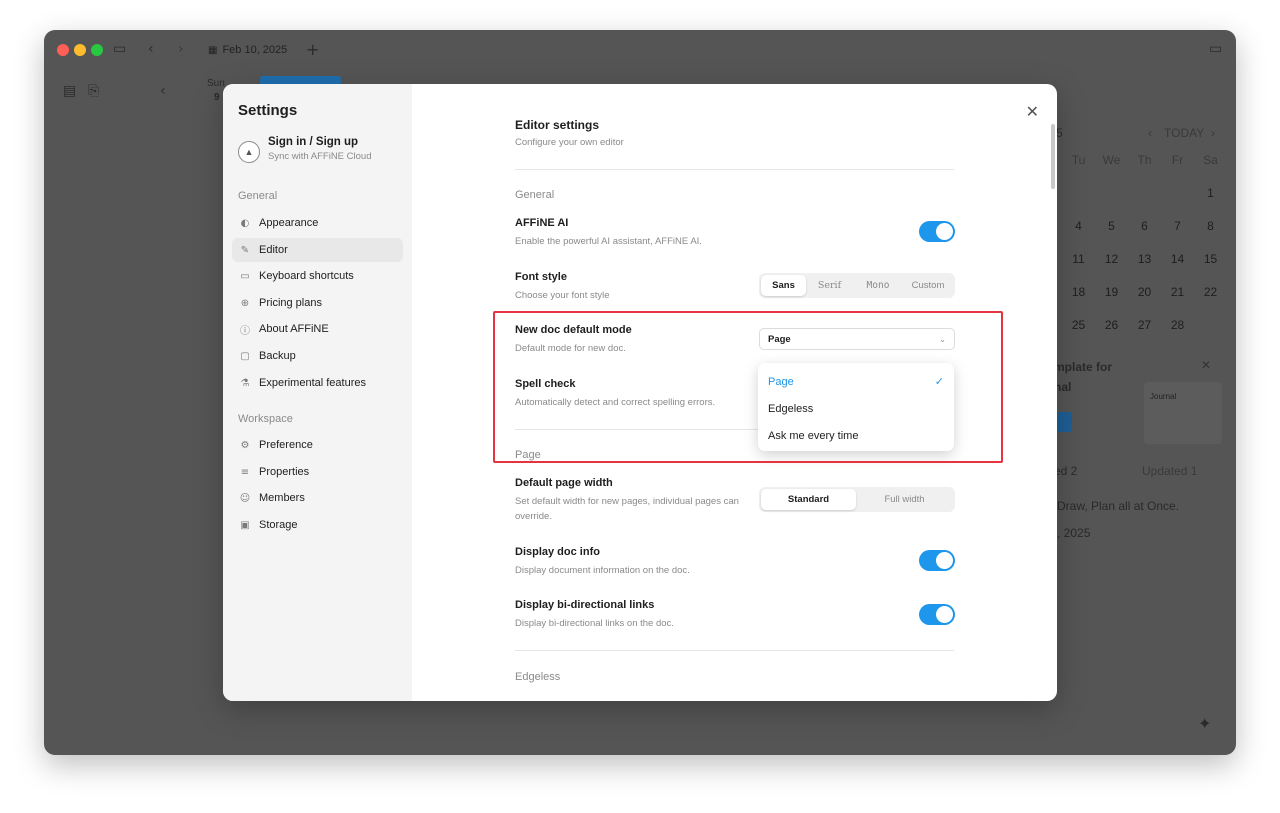 This screenshot has width=1280, height=813. I want to click on sidebar-item-experimental: ⚗ Experimental features, so click(317, 383).